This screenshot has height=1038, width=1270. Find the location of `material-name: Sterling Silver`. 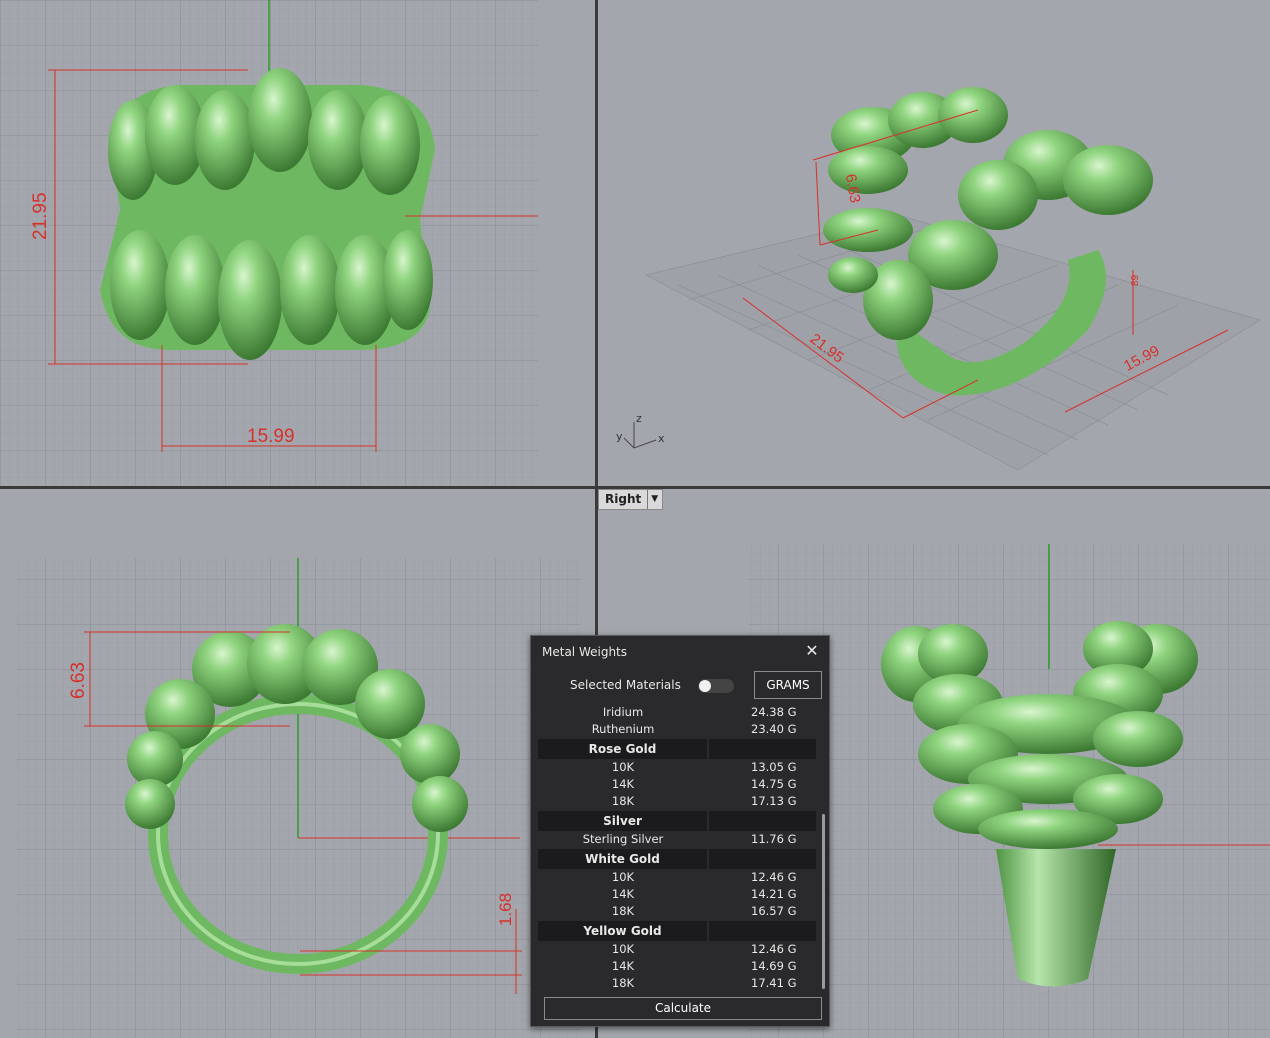

material-name: Sterling Silver is located at coordinates (623, 839).